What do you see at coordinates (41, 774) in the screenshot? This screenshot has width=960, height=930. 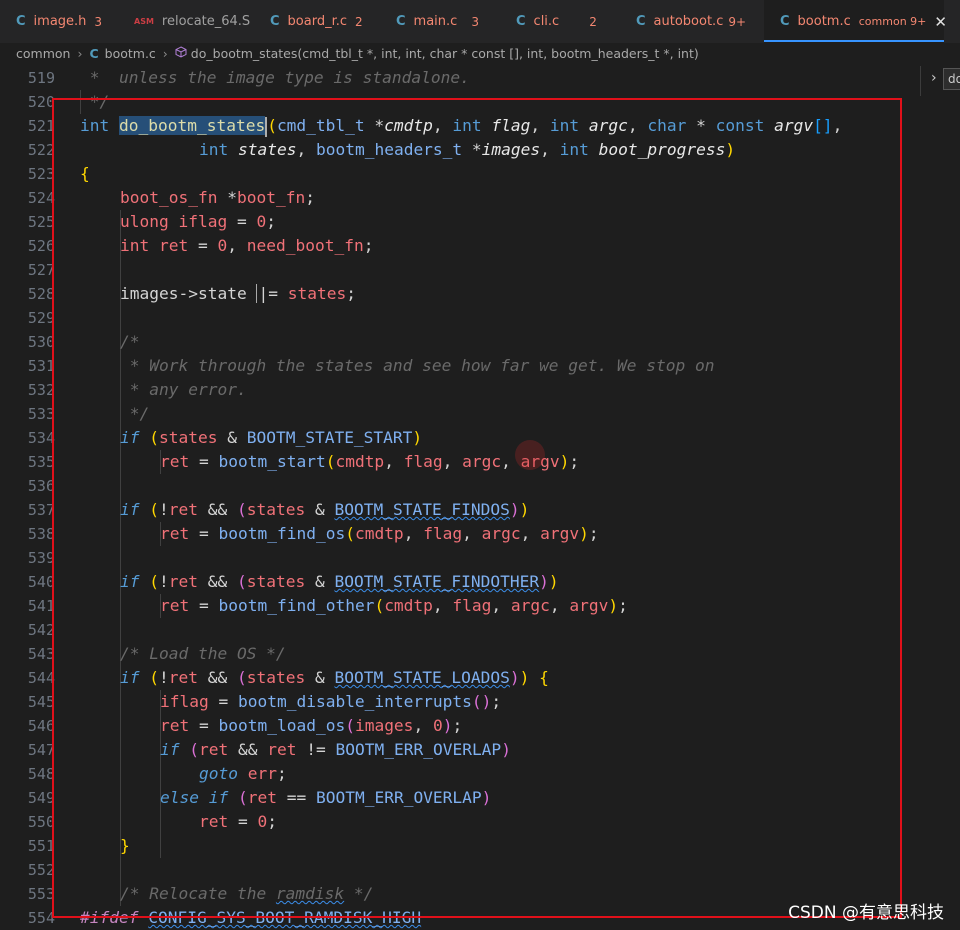 I see `line-number: 548` at bounding box center [41, 774].